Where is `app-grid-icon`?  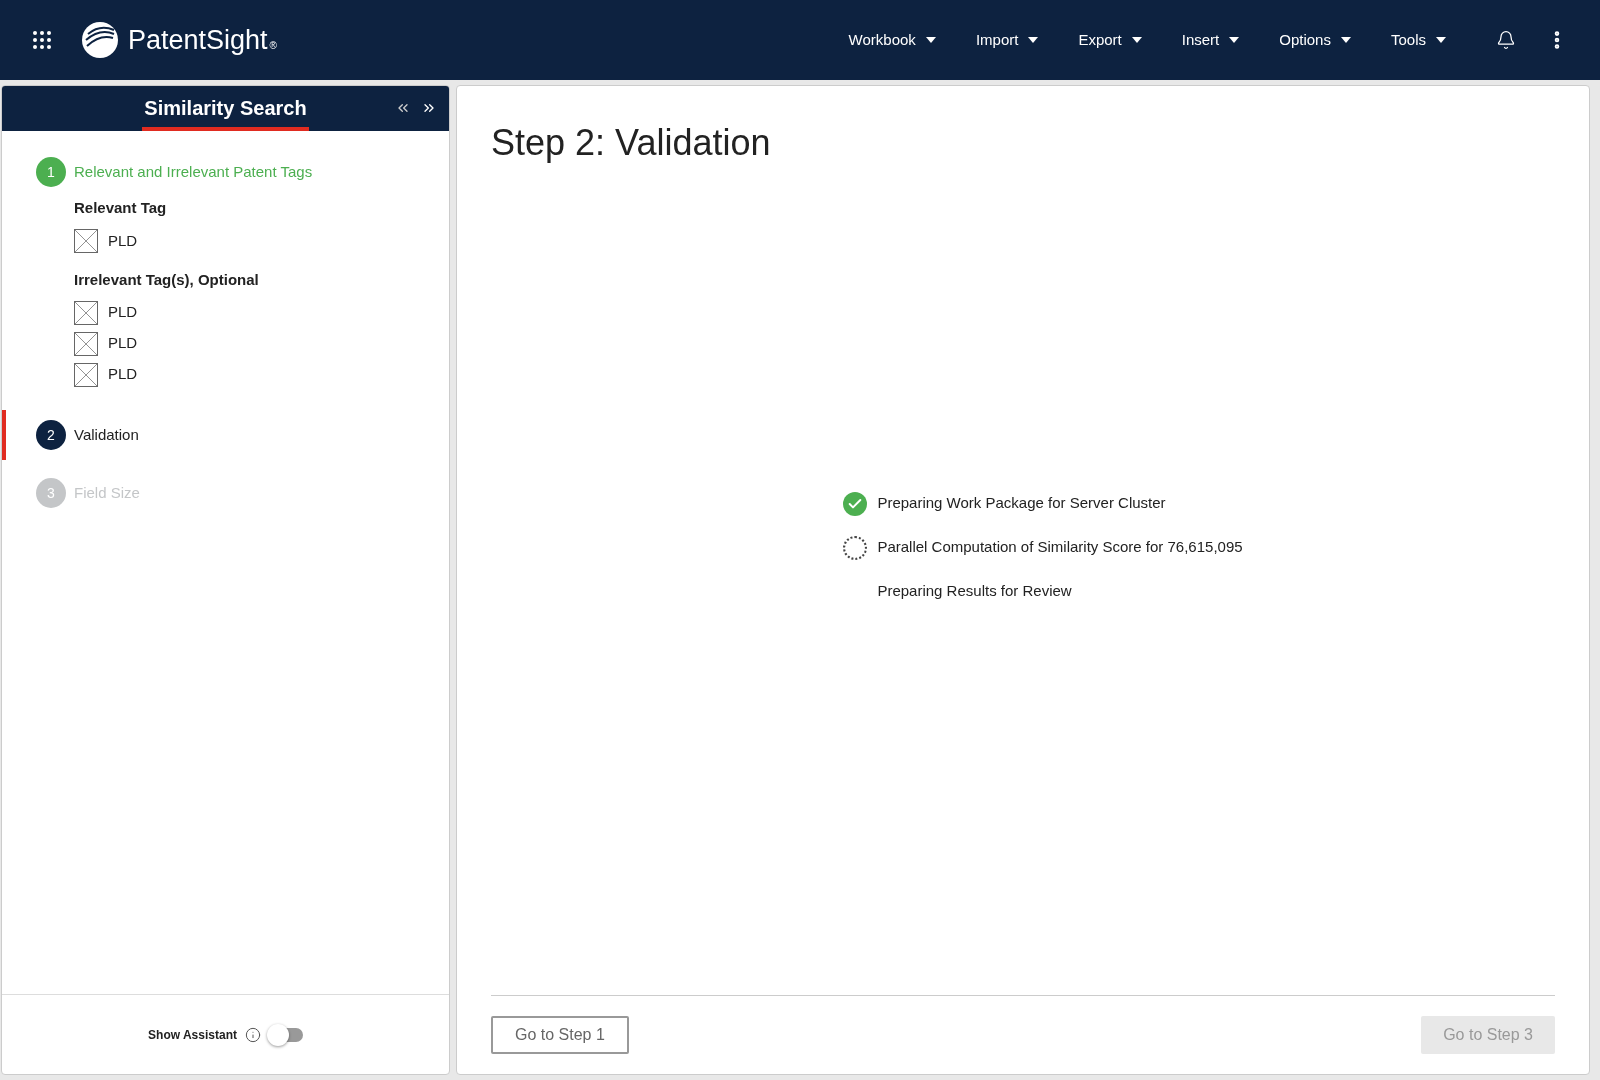 app-grid-icon is located at coordinates (42, 40).